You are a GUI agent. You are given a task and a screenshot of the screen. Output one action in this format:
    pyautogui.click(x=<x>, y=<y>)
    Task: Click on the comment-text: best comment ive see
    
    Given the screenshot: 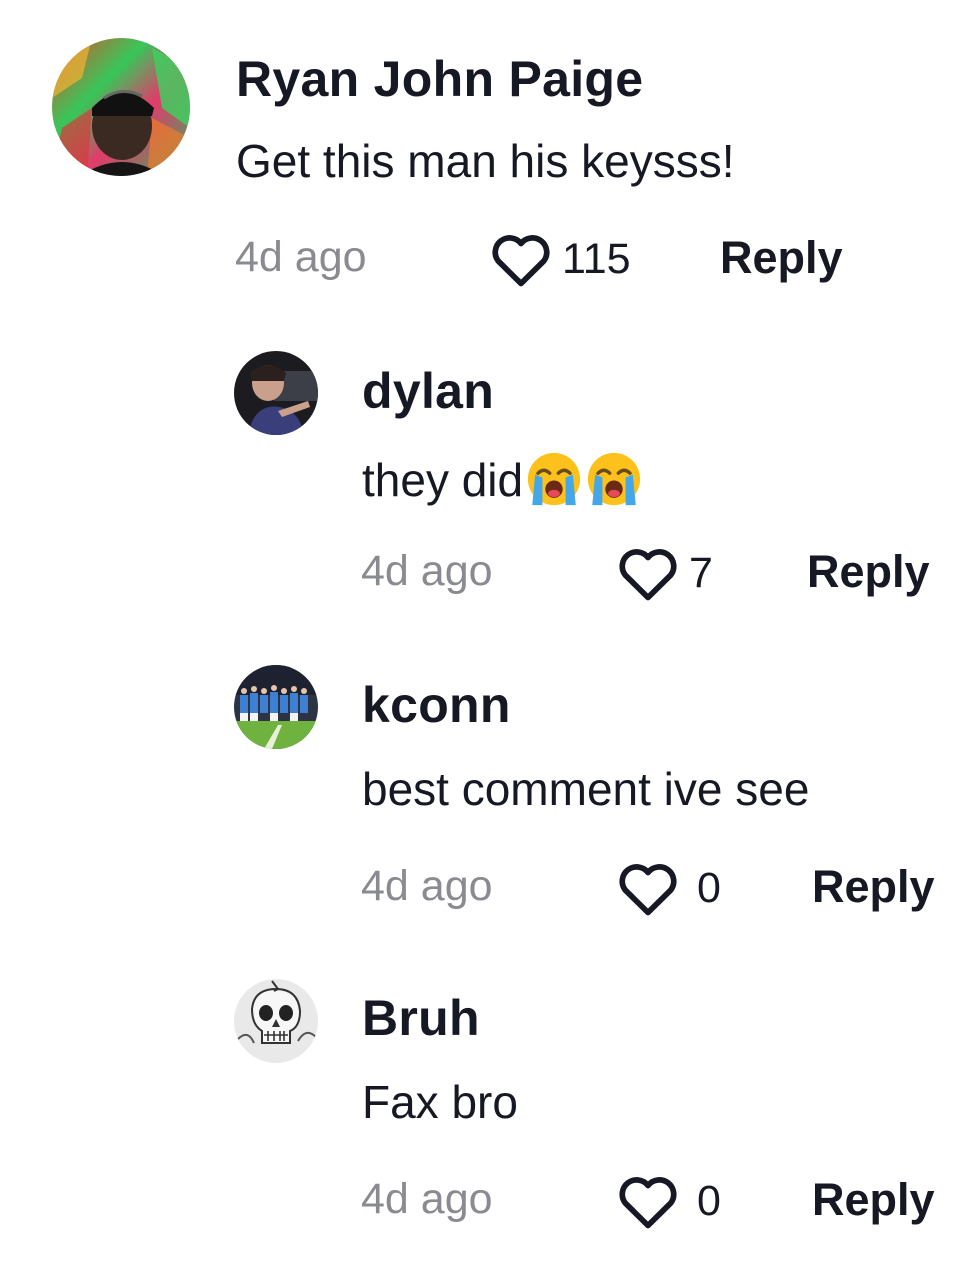 What is the action you would take?
    pyautogui.click(x=586, y=789)
    